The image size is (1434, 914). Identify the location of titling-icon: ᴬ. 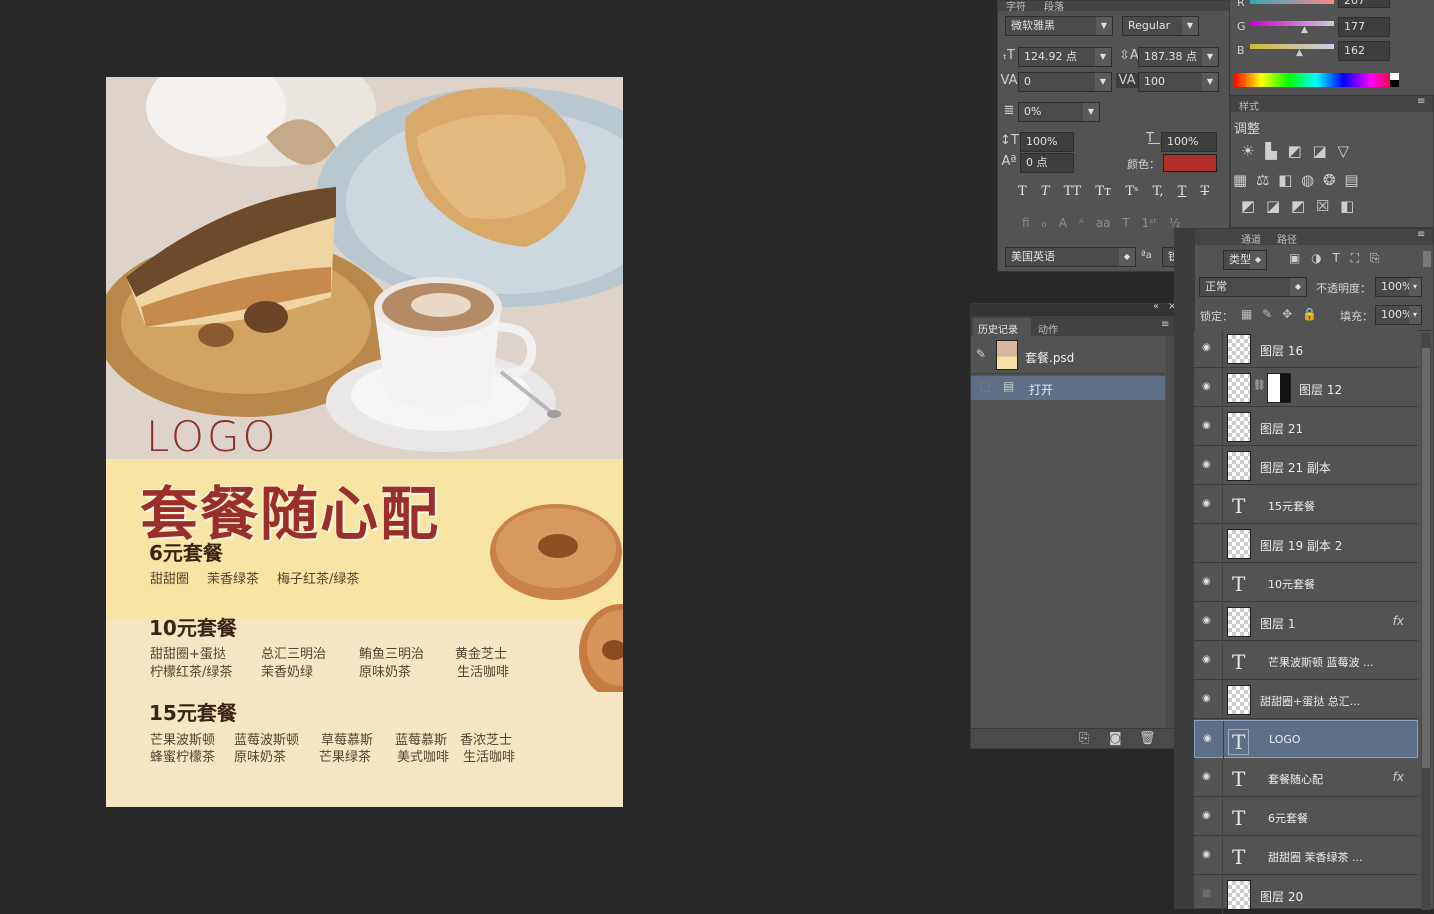
(1081, 223).